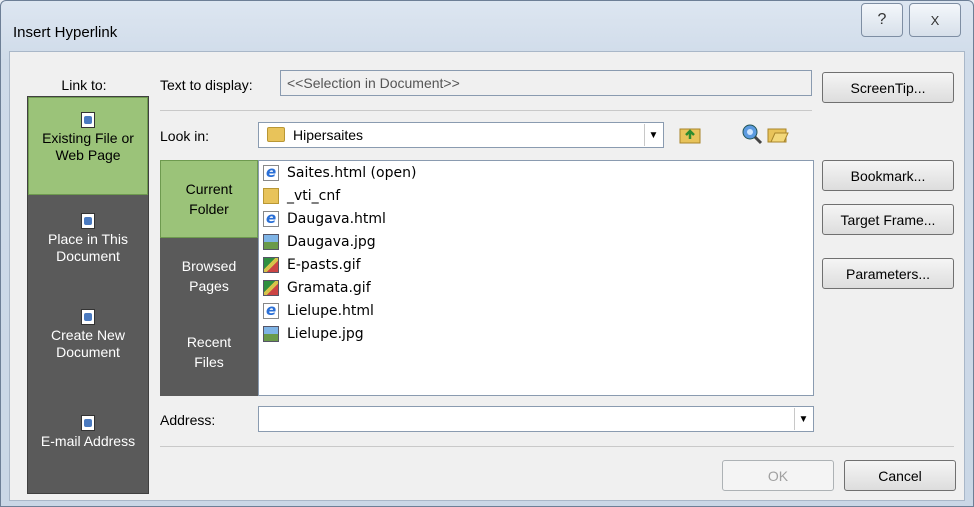 This screenshot has width=974, height=507. What do you see at coordinates (185, 136) in the screenshot?
I see `look-in-label: Look in:` at bounding box center [185, 136].